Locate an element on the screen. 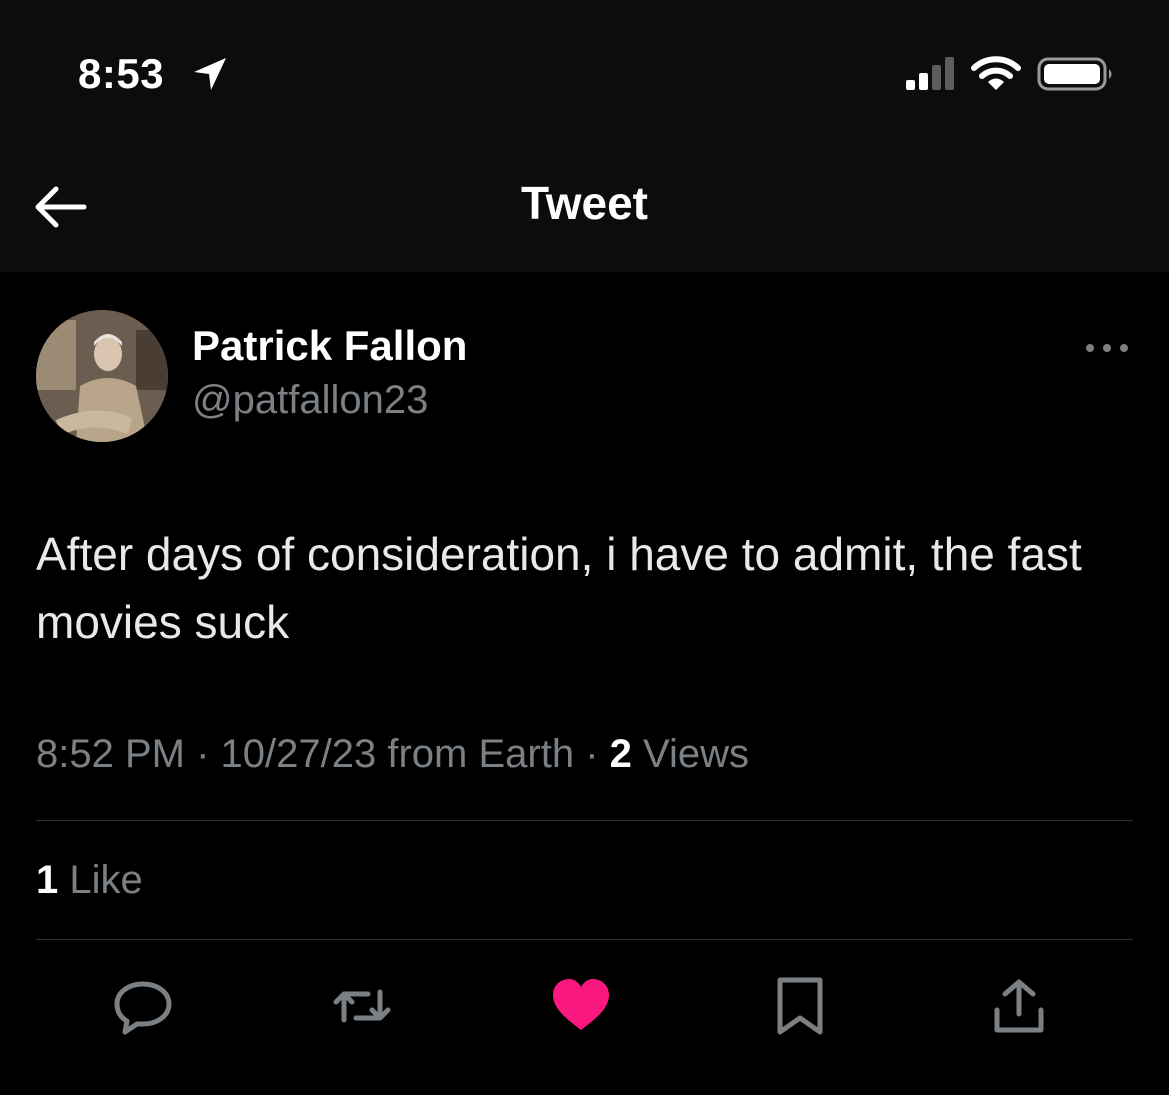  tweet-date: 10/27/23 is located at coordinates (299, 754).